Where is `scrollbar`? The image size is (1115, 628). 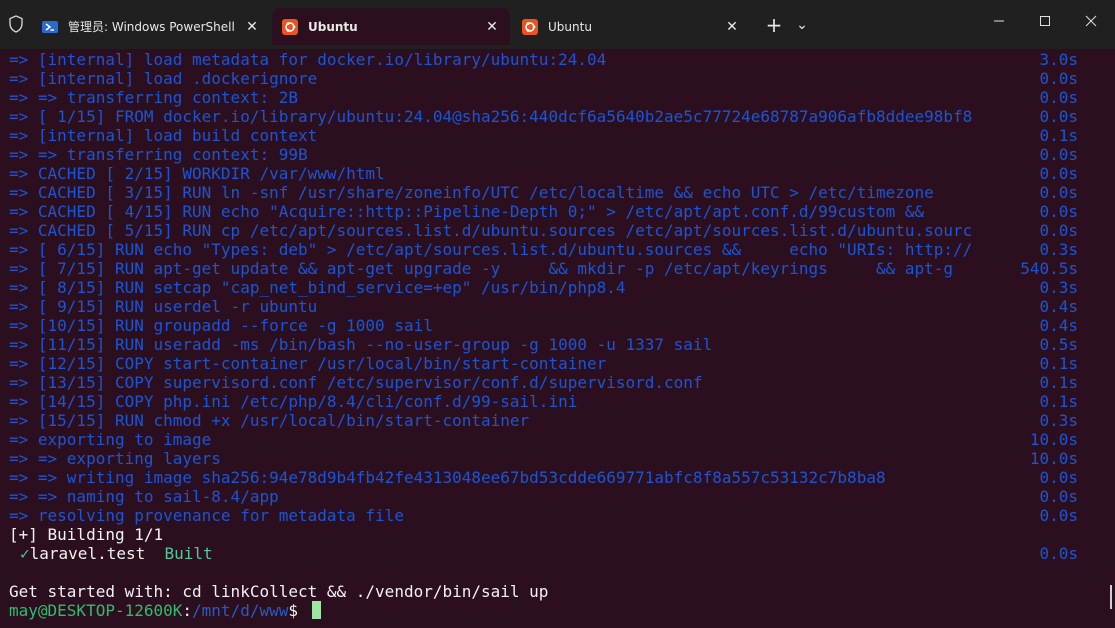
scrollbar is located at coordinates (1111, 597).